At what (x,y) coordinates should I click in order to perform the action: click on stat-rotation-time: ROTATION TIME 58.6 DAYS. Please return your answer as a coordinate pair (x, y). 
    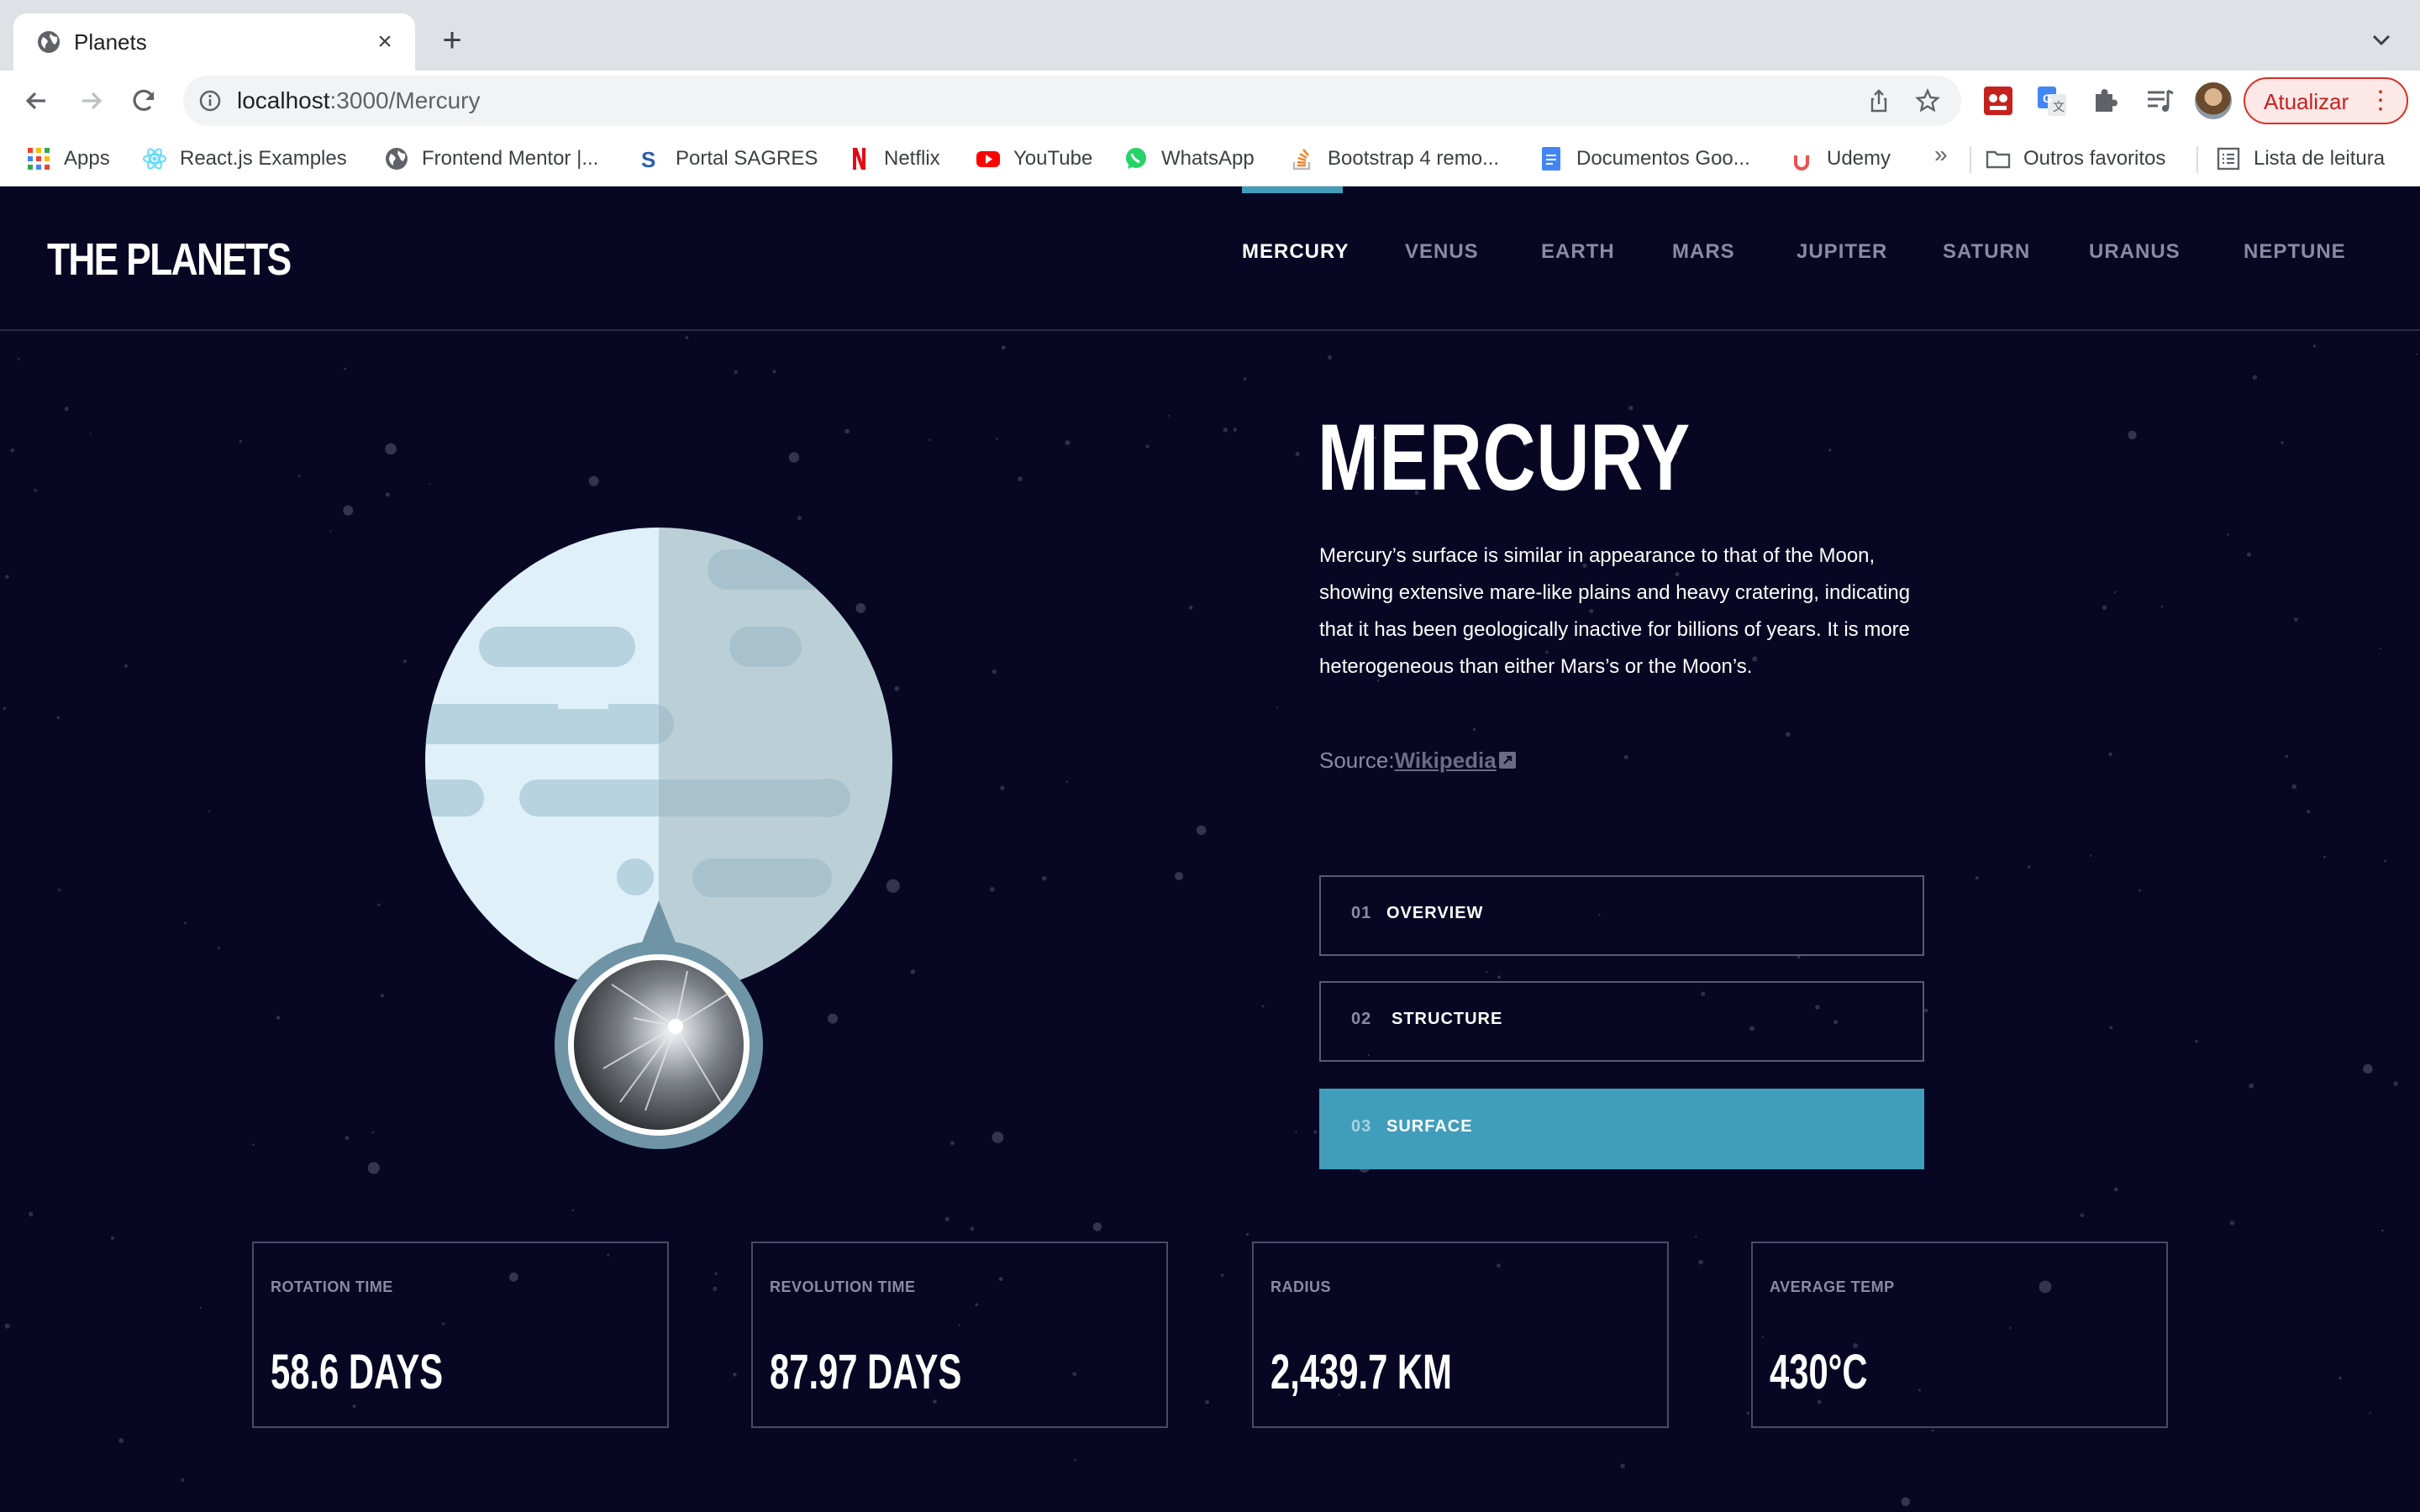
    Looking at the image, I should click on (461, 1335).